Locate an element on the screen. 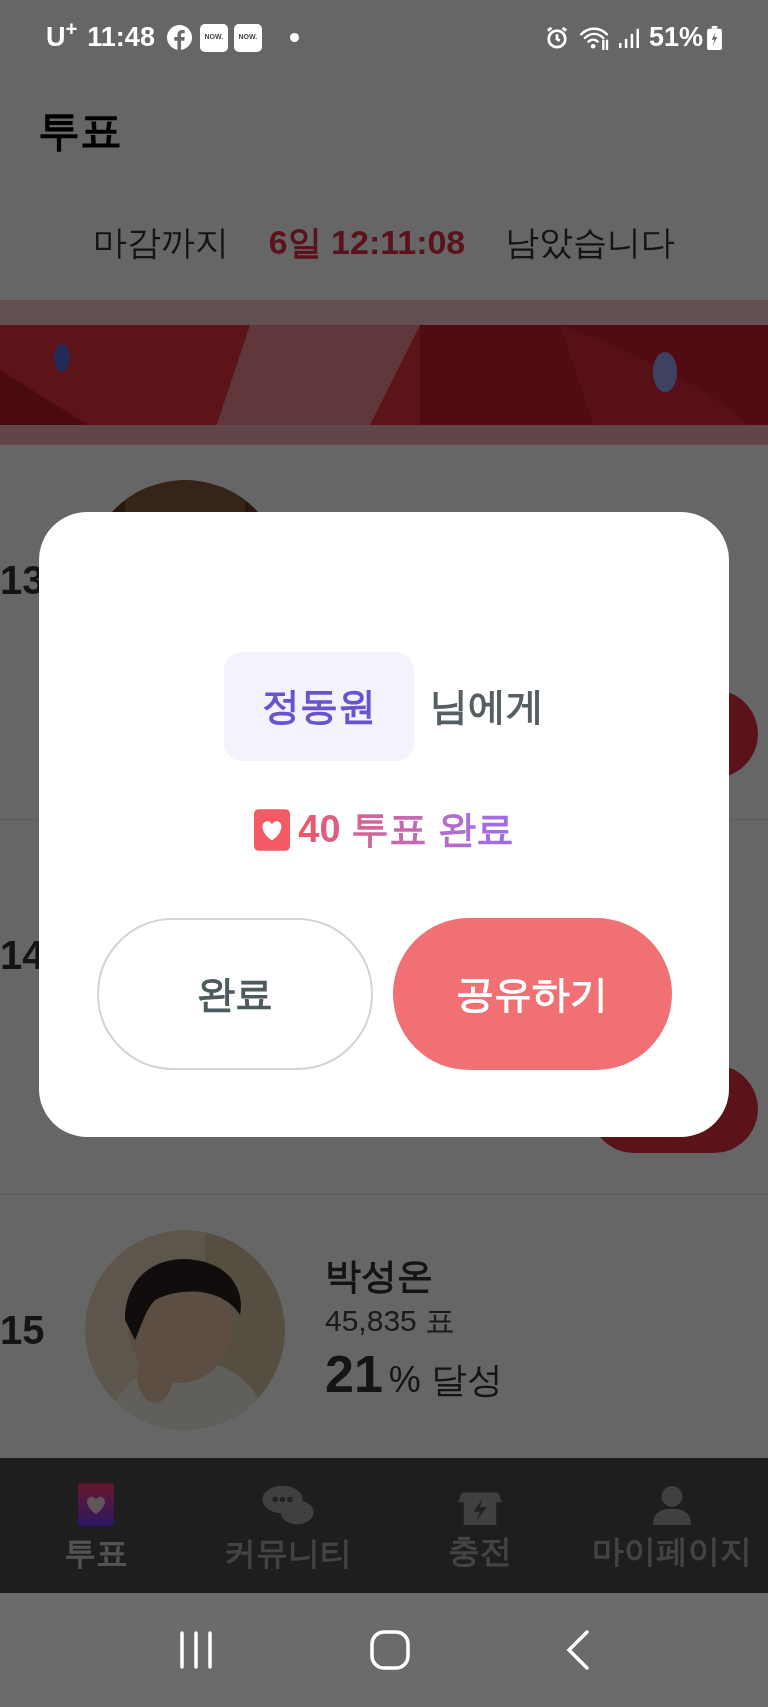 The width and height of the screenshot is (768, 1707). recipient-label: 님에게 is located at coordinates (487, 706).